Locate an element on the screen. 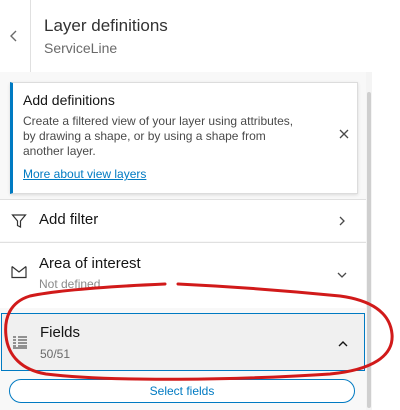  more-about-view-layers-link: More about view layers is located at coordinates (84, 174).